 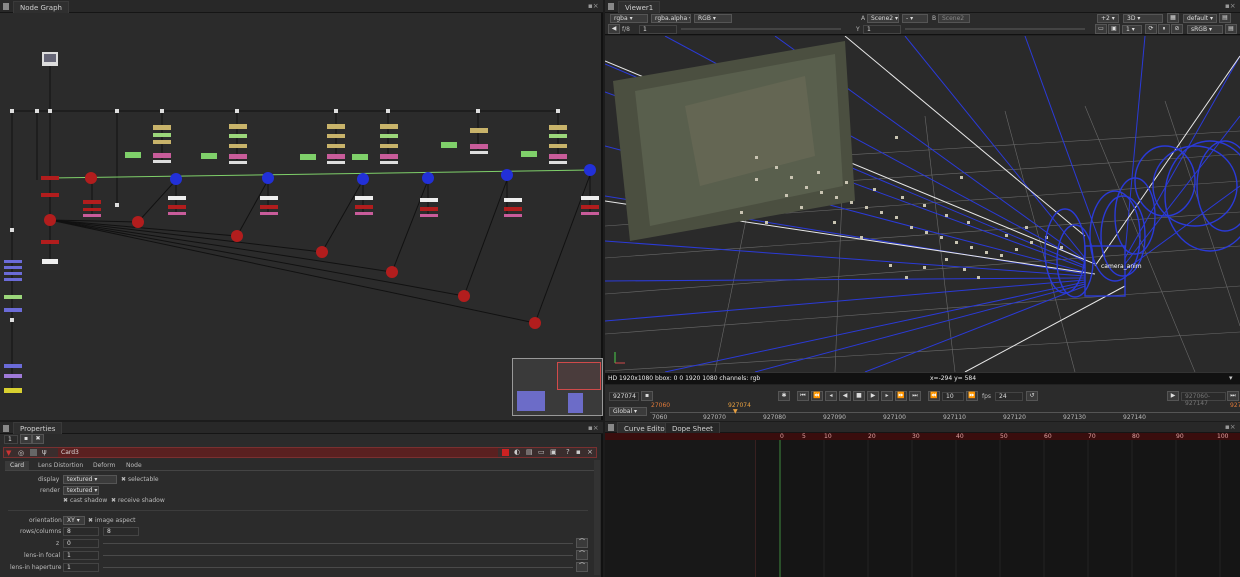 What do you see at coordinates (1200, 18) in the screenshot?
I see `lut-select: default ▾` at bounding box center [1200, 18].